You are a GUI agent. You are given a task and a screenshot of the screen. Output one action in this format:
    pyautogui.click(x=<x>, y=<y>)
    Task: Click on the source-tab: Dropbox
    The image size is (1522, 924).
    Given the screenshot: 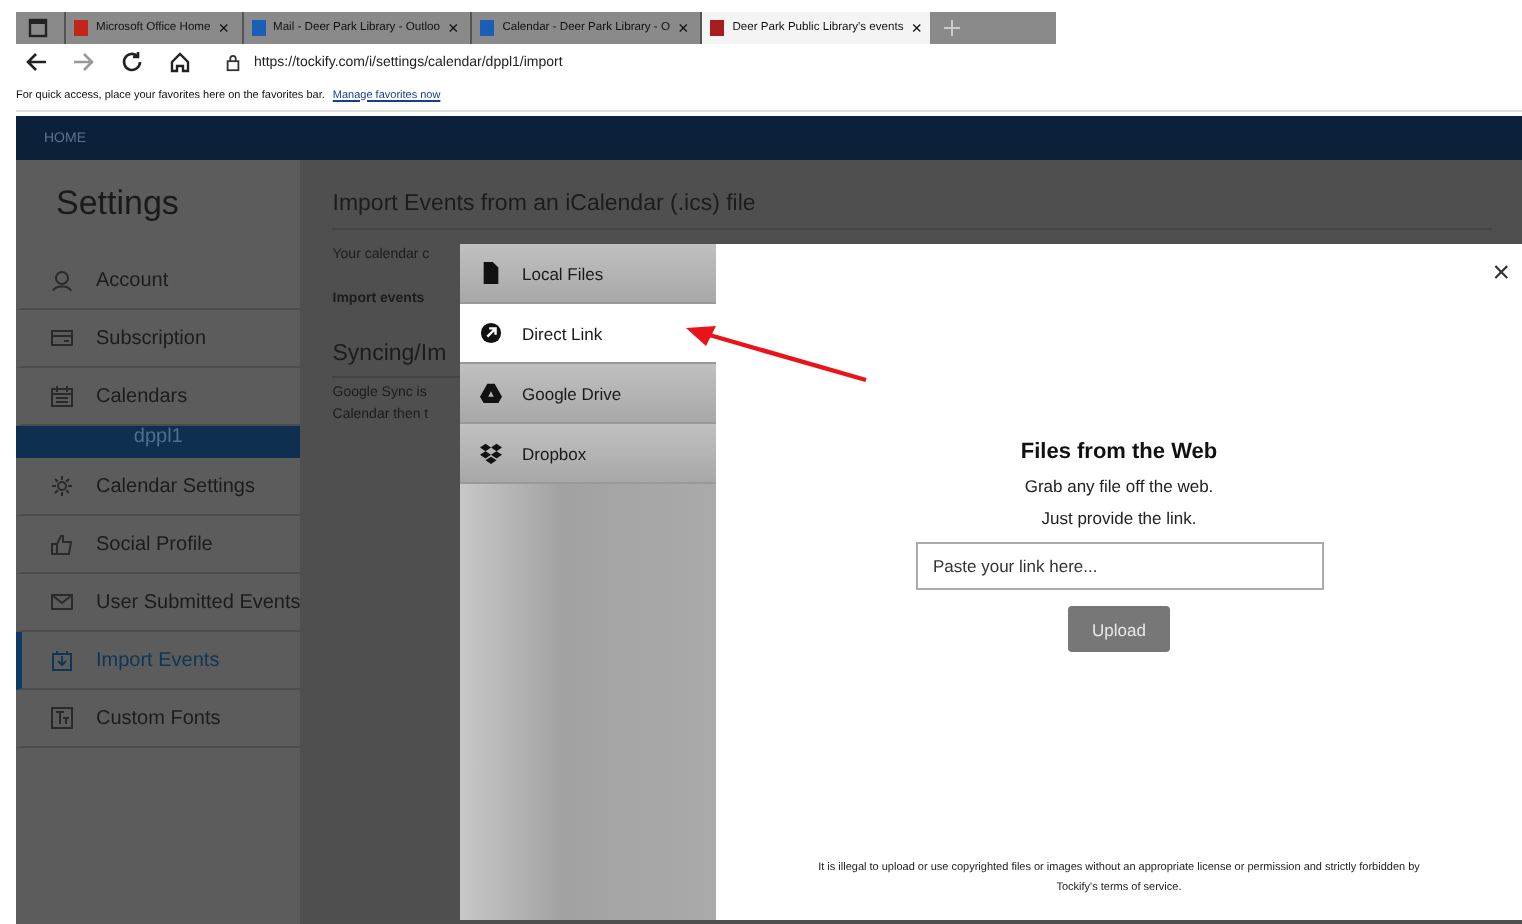 What is the action you would take?
    pyautogui.click(x=588, y=454)
    